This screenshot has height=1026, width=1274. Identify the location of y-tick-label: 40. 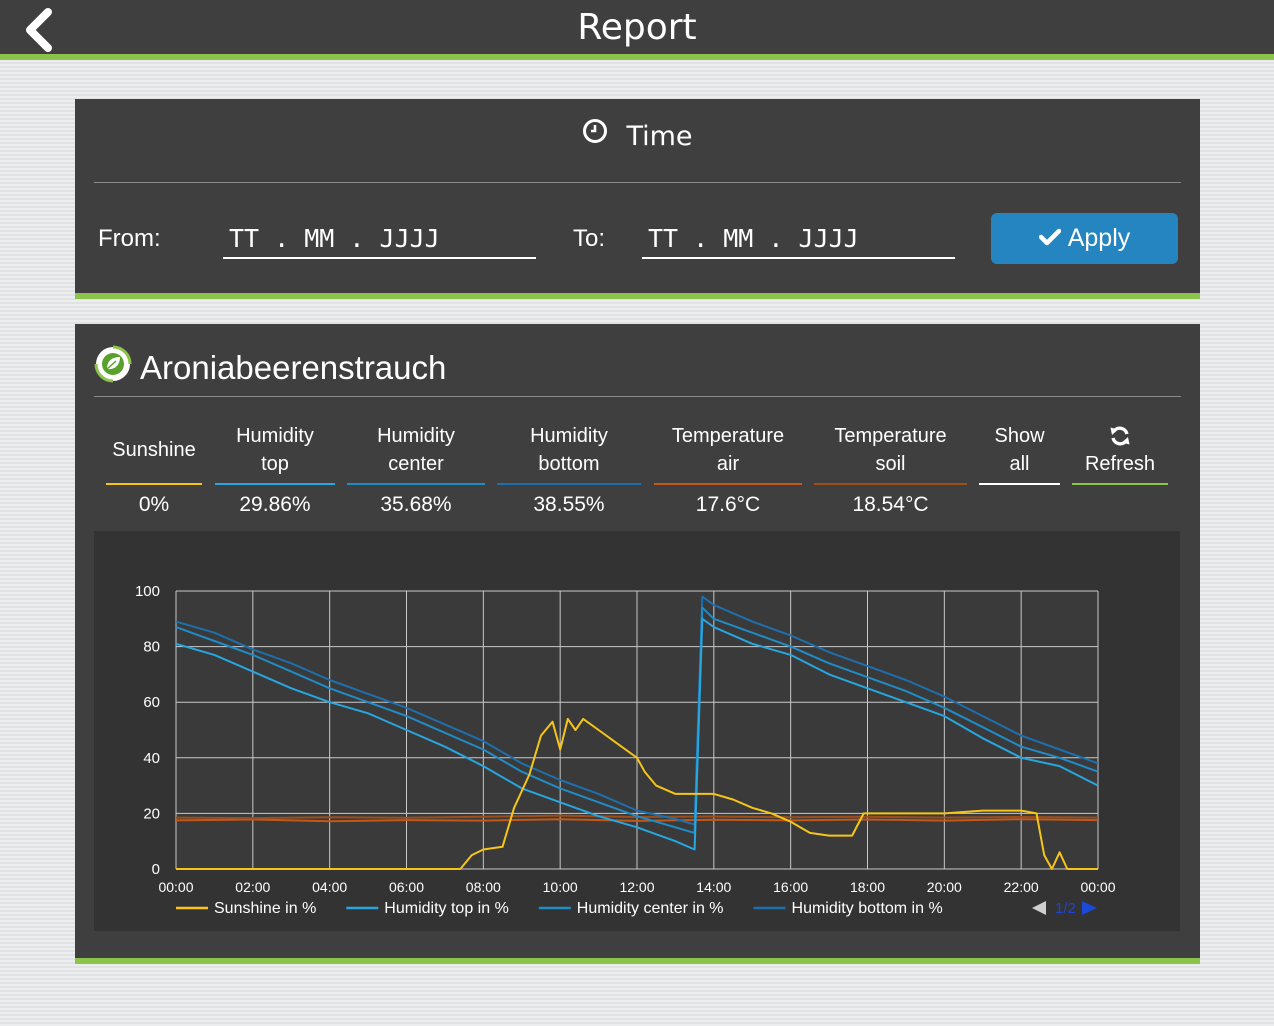
(151, 758).